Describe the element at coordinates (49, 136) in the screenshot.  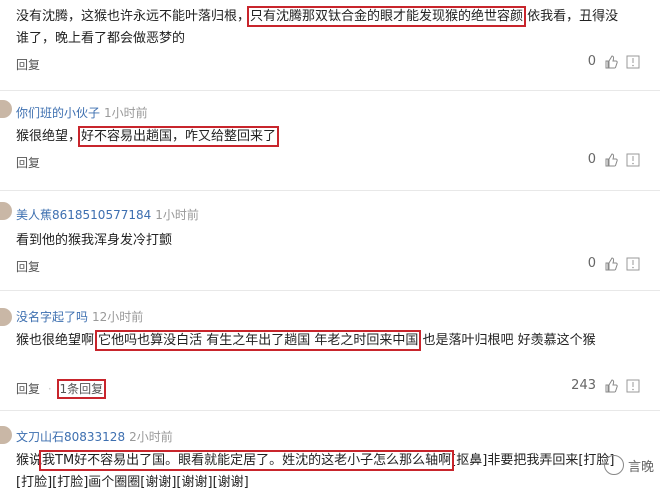
I see `comment-text-part: 猴很绝望，` at that location.